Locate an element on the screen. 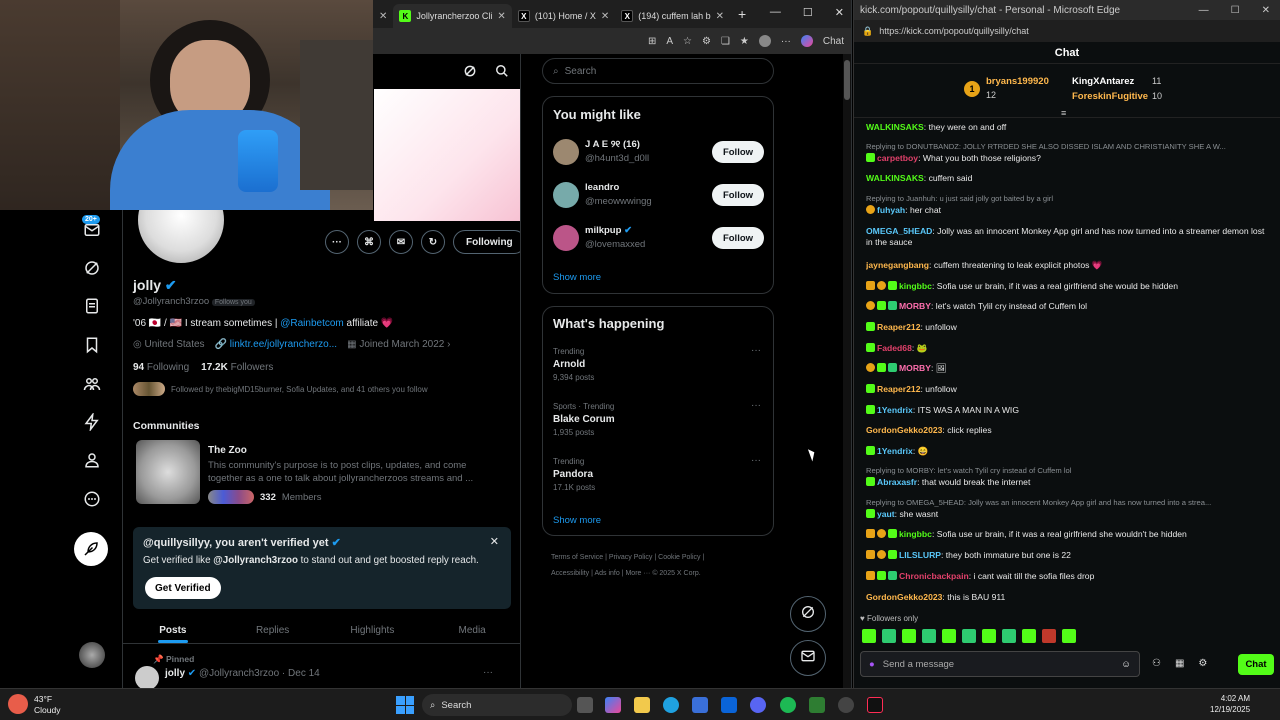  edge-icon is located at coordinates (671, 705).